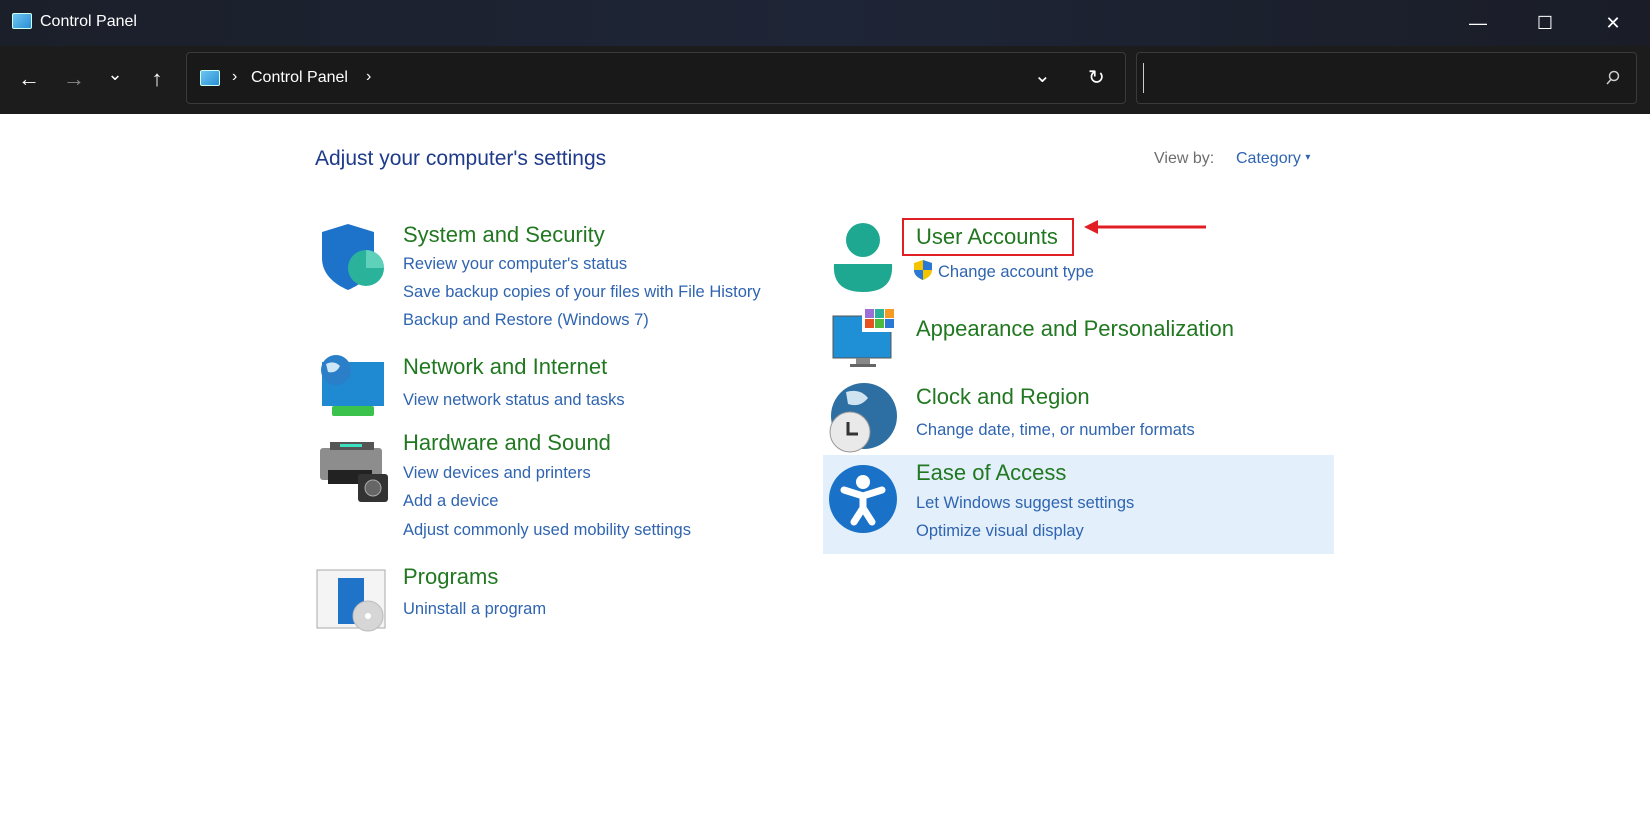 This screenshot has height=828, width=1650. Describe the element at coordinates (923, 270) in the screenshot. I see `uac-shield-icon` at that location.